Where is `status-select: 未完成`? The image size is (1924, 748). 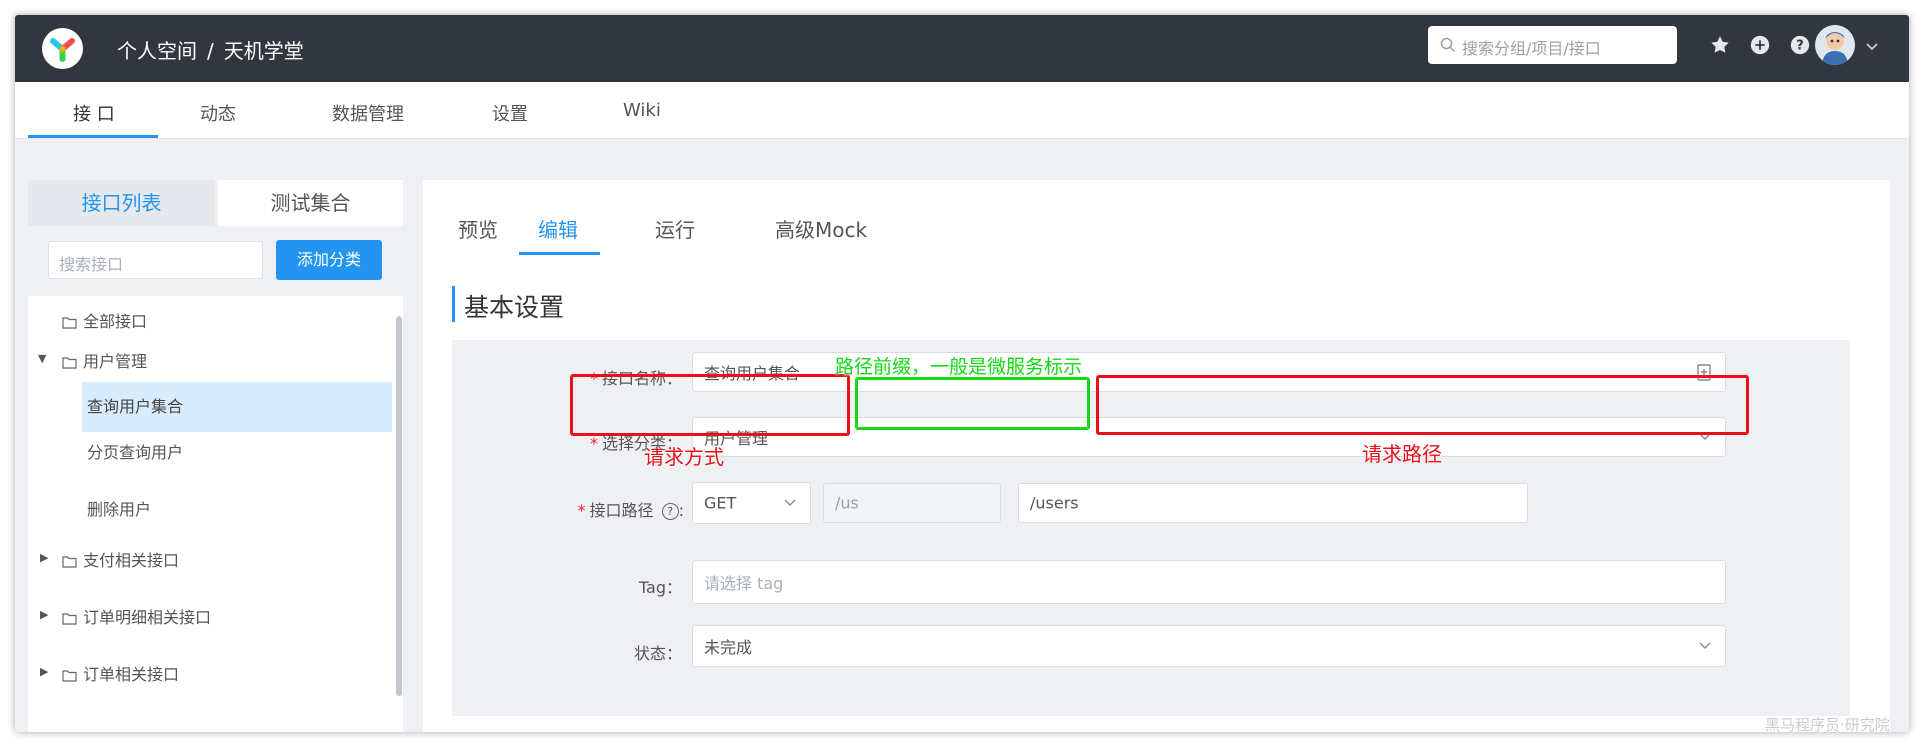 status-select: 未完成 is located at coordinates (1209, 646).